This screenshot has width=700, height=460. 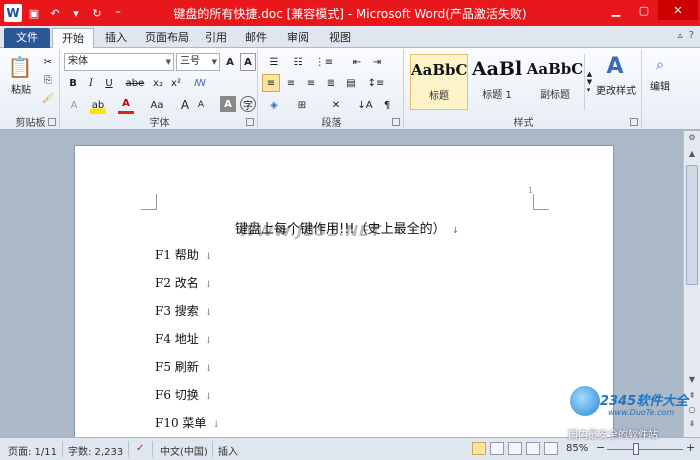 What do you see at coordinates (585, 401) in the screenshot?
I see `bird-mascot-icon` at bounding box center [585, 401].